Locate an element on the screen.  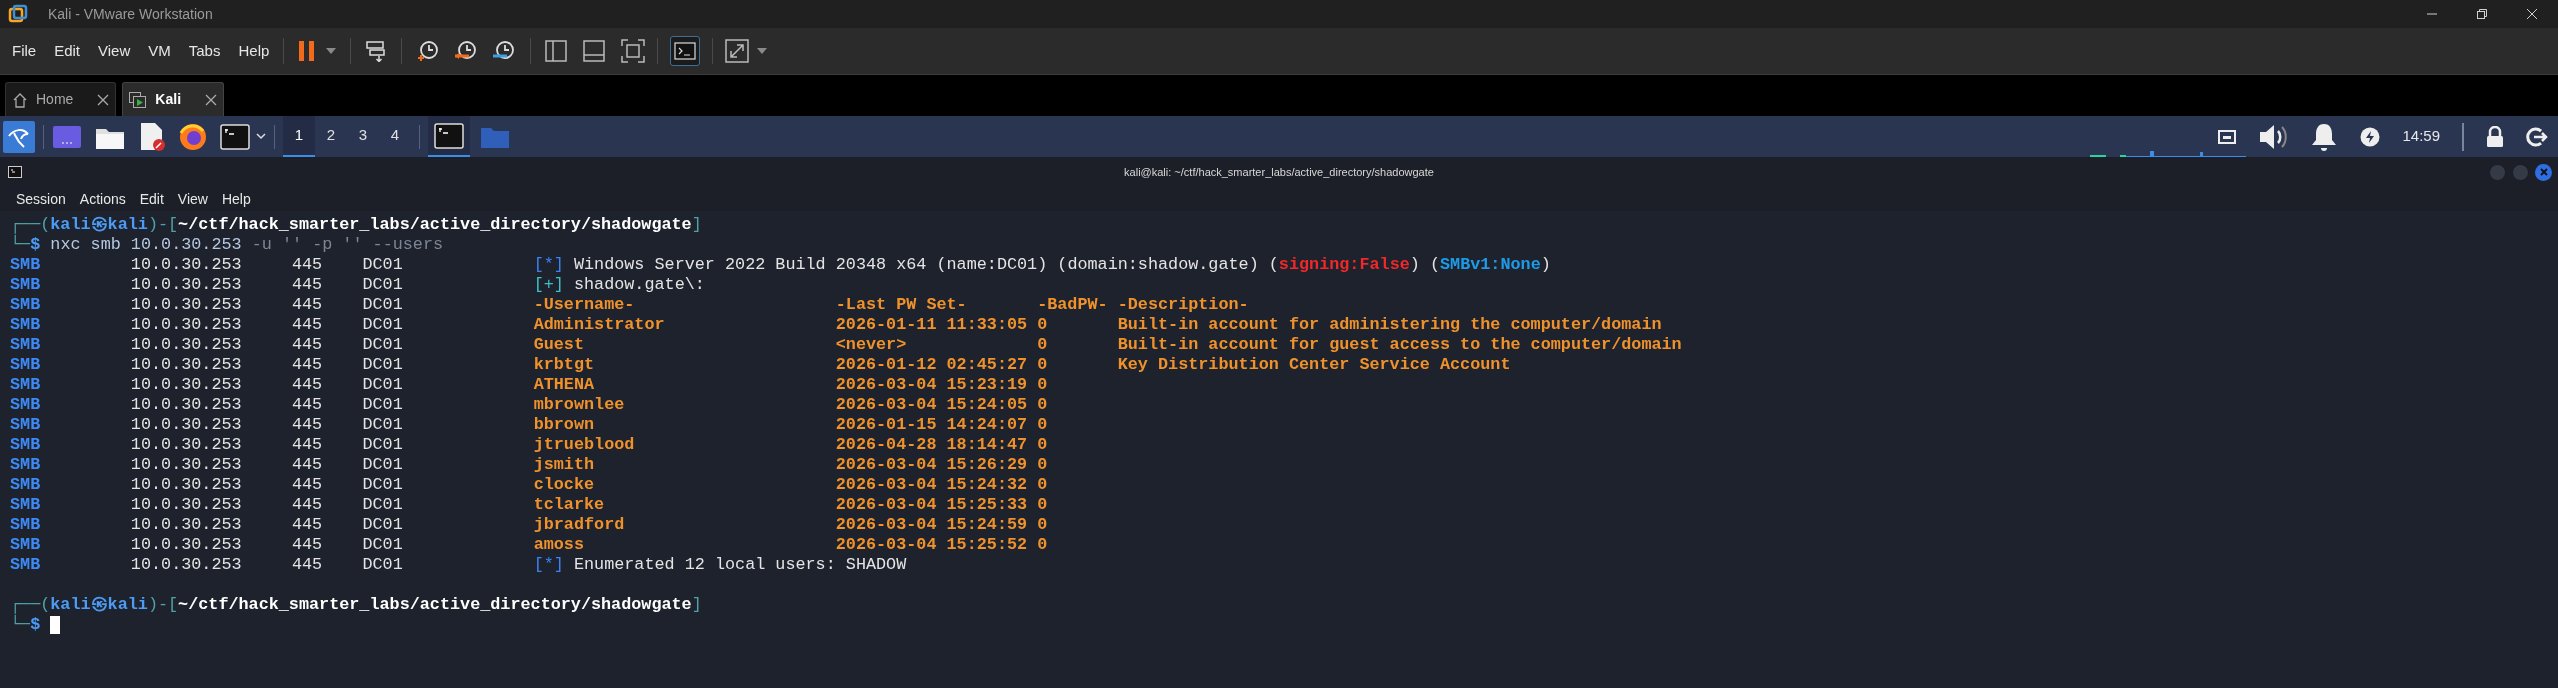
username-cell-text: ATHENA is located at coordinates (564, 385).